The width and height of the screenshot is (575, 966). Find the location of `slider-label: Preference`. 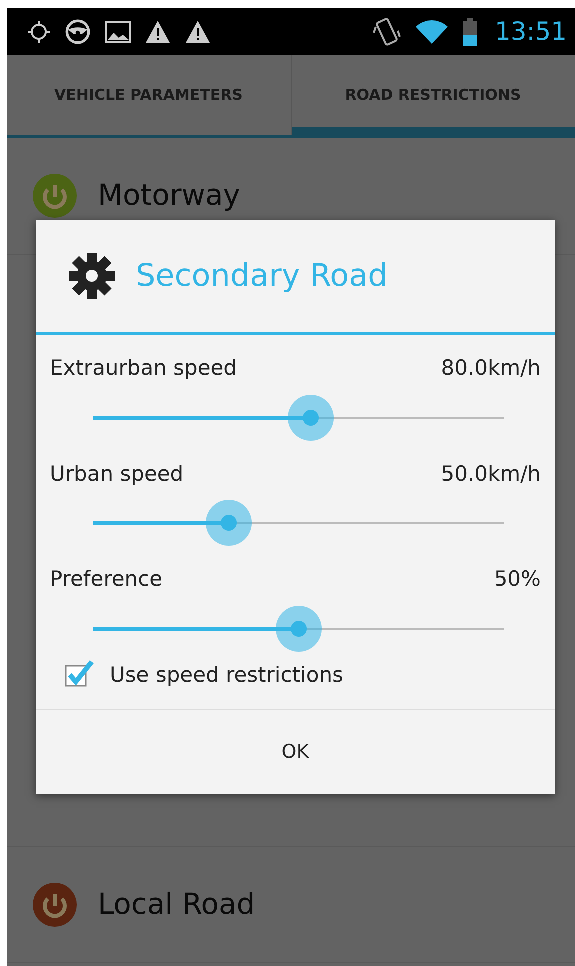

slider-label: Preference is located at coordinates (106, 579).